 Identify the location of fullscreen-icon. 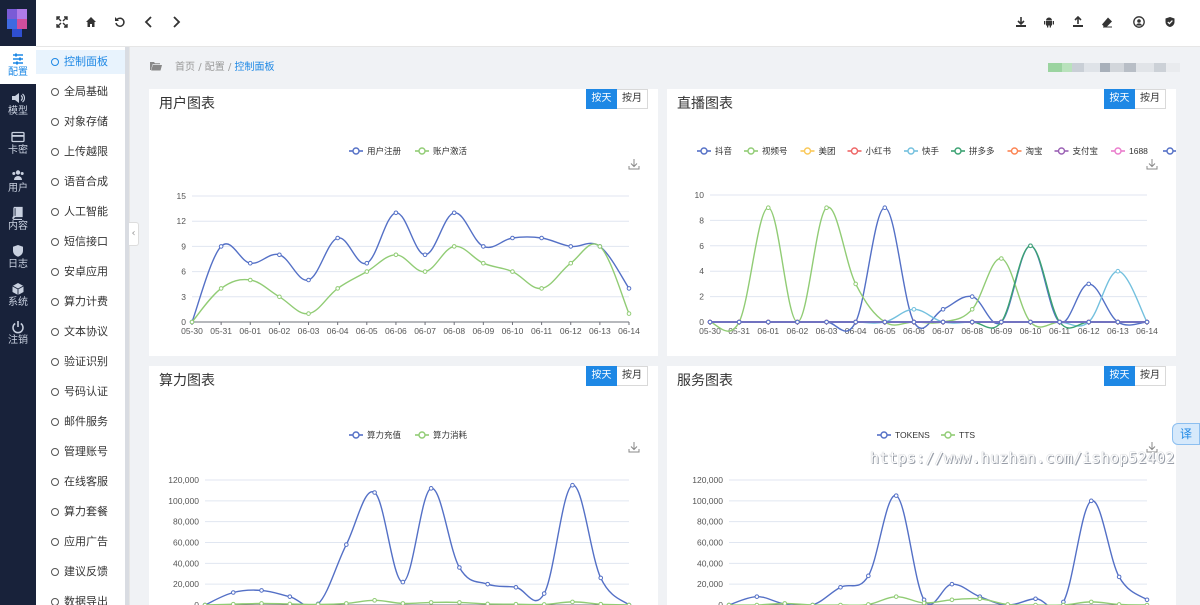
(63, 23).